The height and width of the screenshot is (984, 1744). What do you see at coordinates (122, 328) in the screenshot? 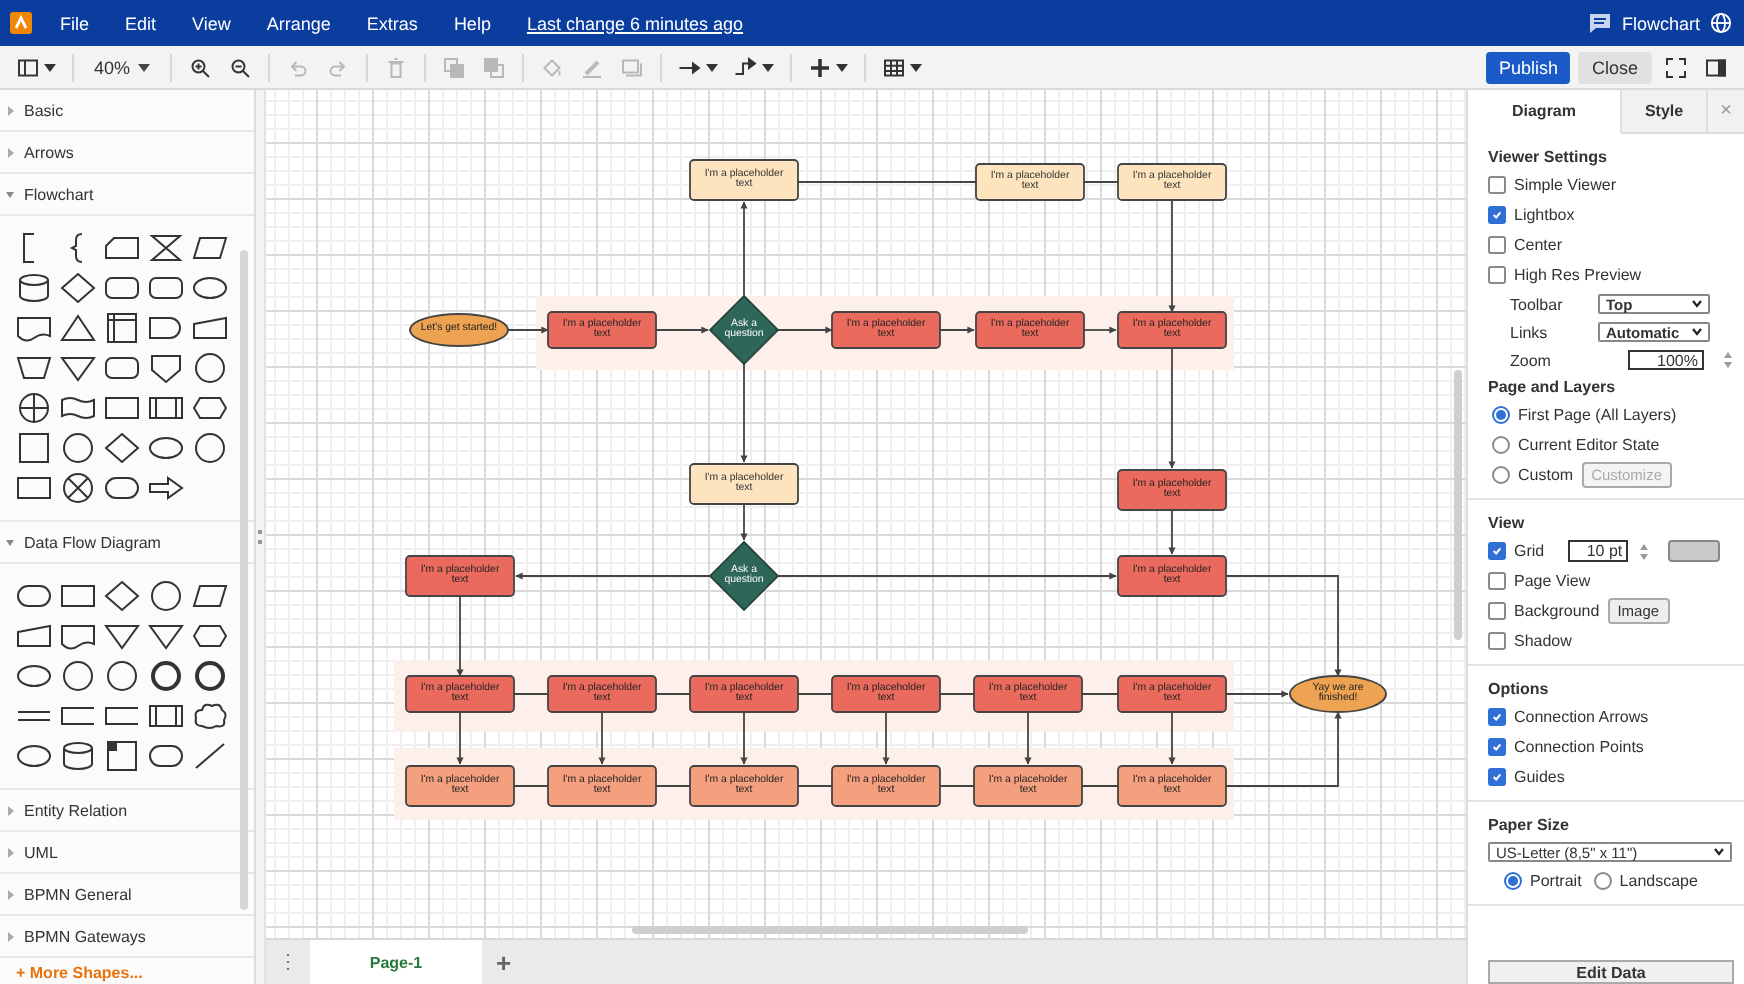
I see `internal-storage-icon` at bounding box center [122, 328].